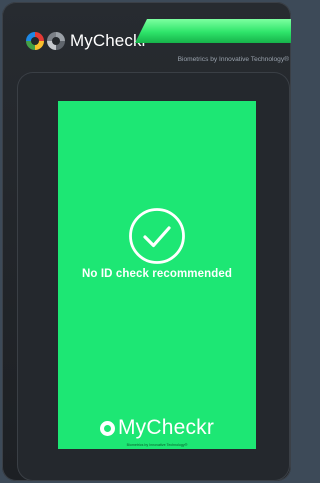 The width and height of the screenshot is (320, 483). I want to click on screen-brand-logo: MyCheckr, so click(157, 428).